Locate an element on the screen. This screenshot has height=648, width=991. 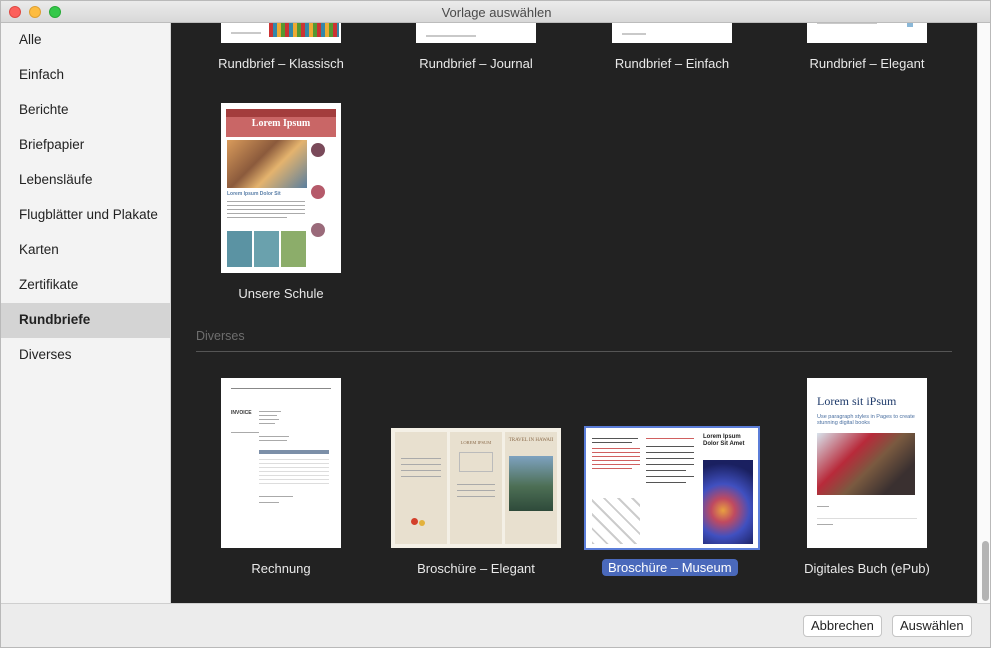
title-bar: Vorlage auswählen is located at coordinates (495, 12).